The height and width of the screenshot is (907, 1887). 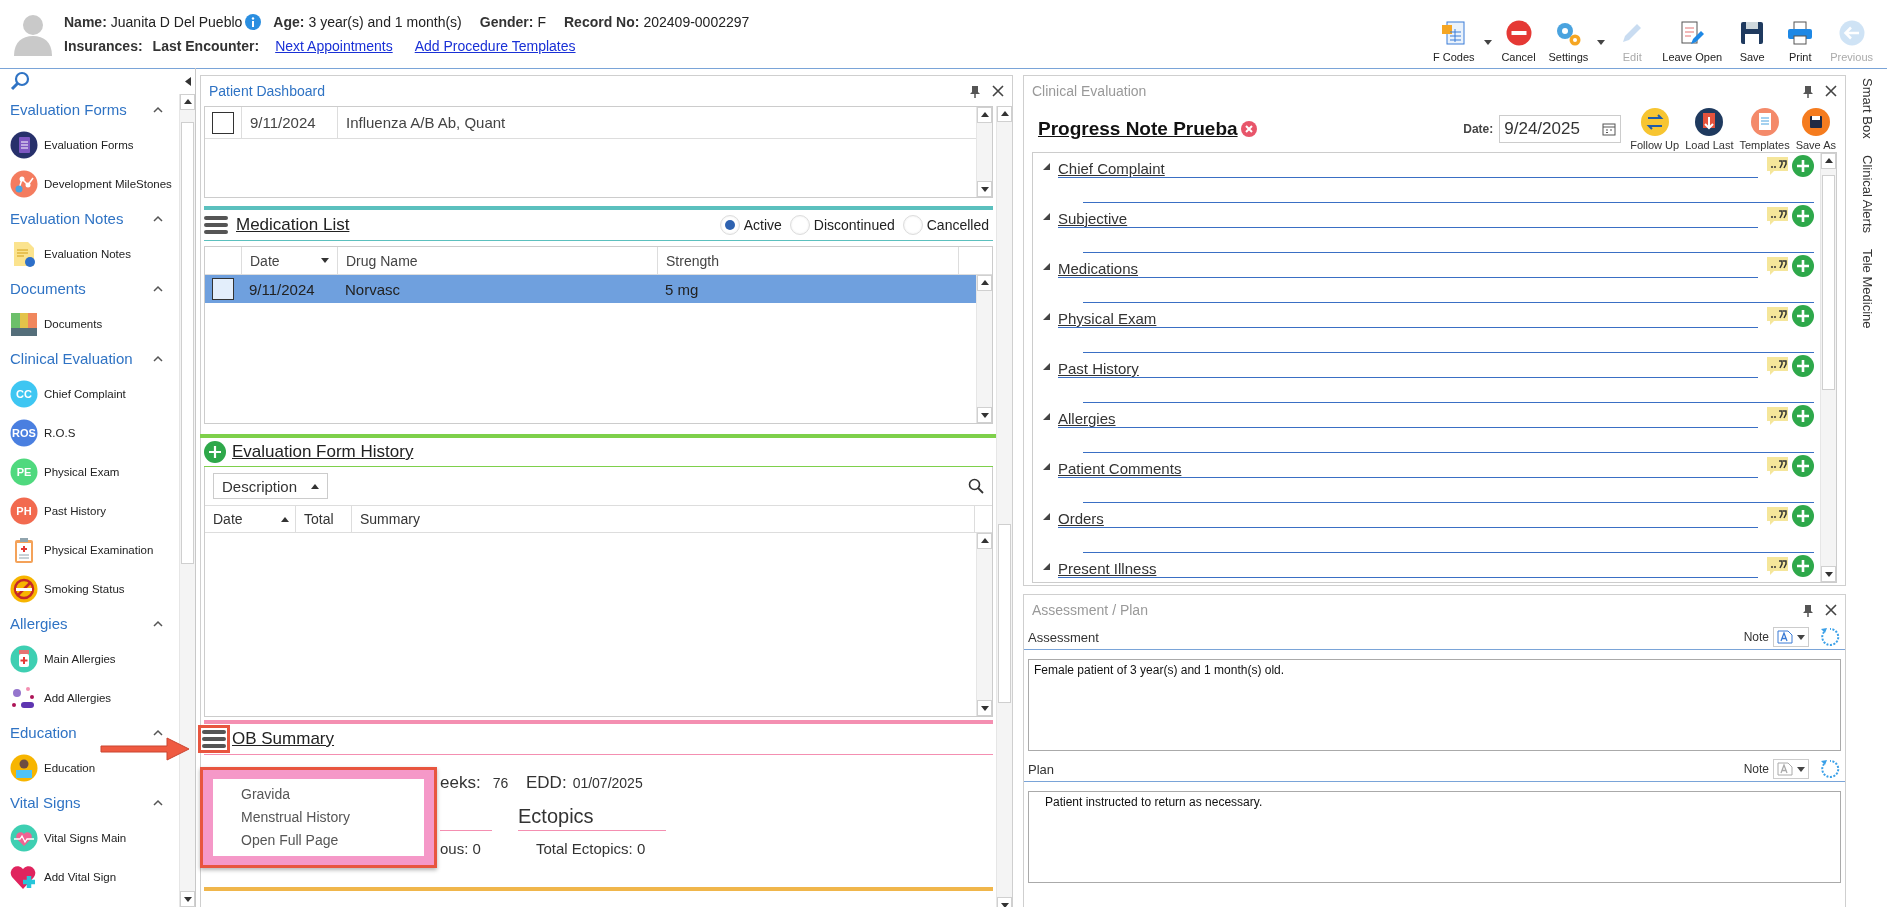 What do you see at coordinates (45, 802) in the screenshot?
I see `group-heading: Vital Signs` at bounding box center [45, 802].